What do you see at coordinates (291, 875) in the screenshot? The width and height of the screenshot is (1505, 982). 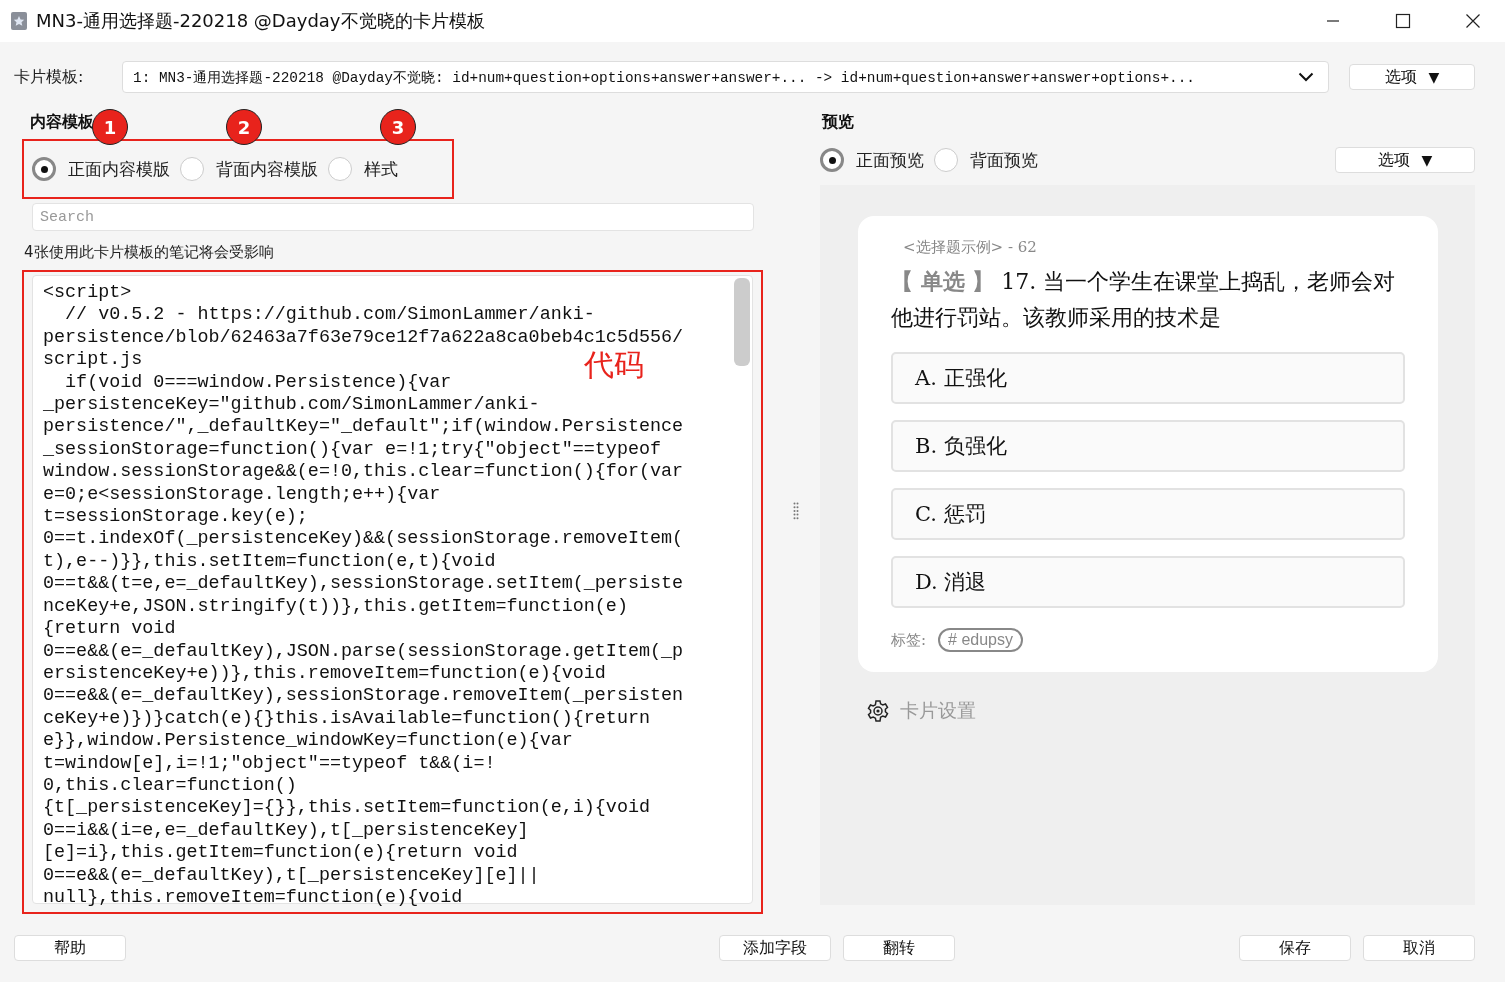 I see `code-line: 0==e&&(e=_defaultKey),t[_persistenceKey][e]||` at bounding box center [291, 875].